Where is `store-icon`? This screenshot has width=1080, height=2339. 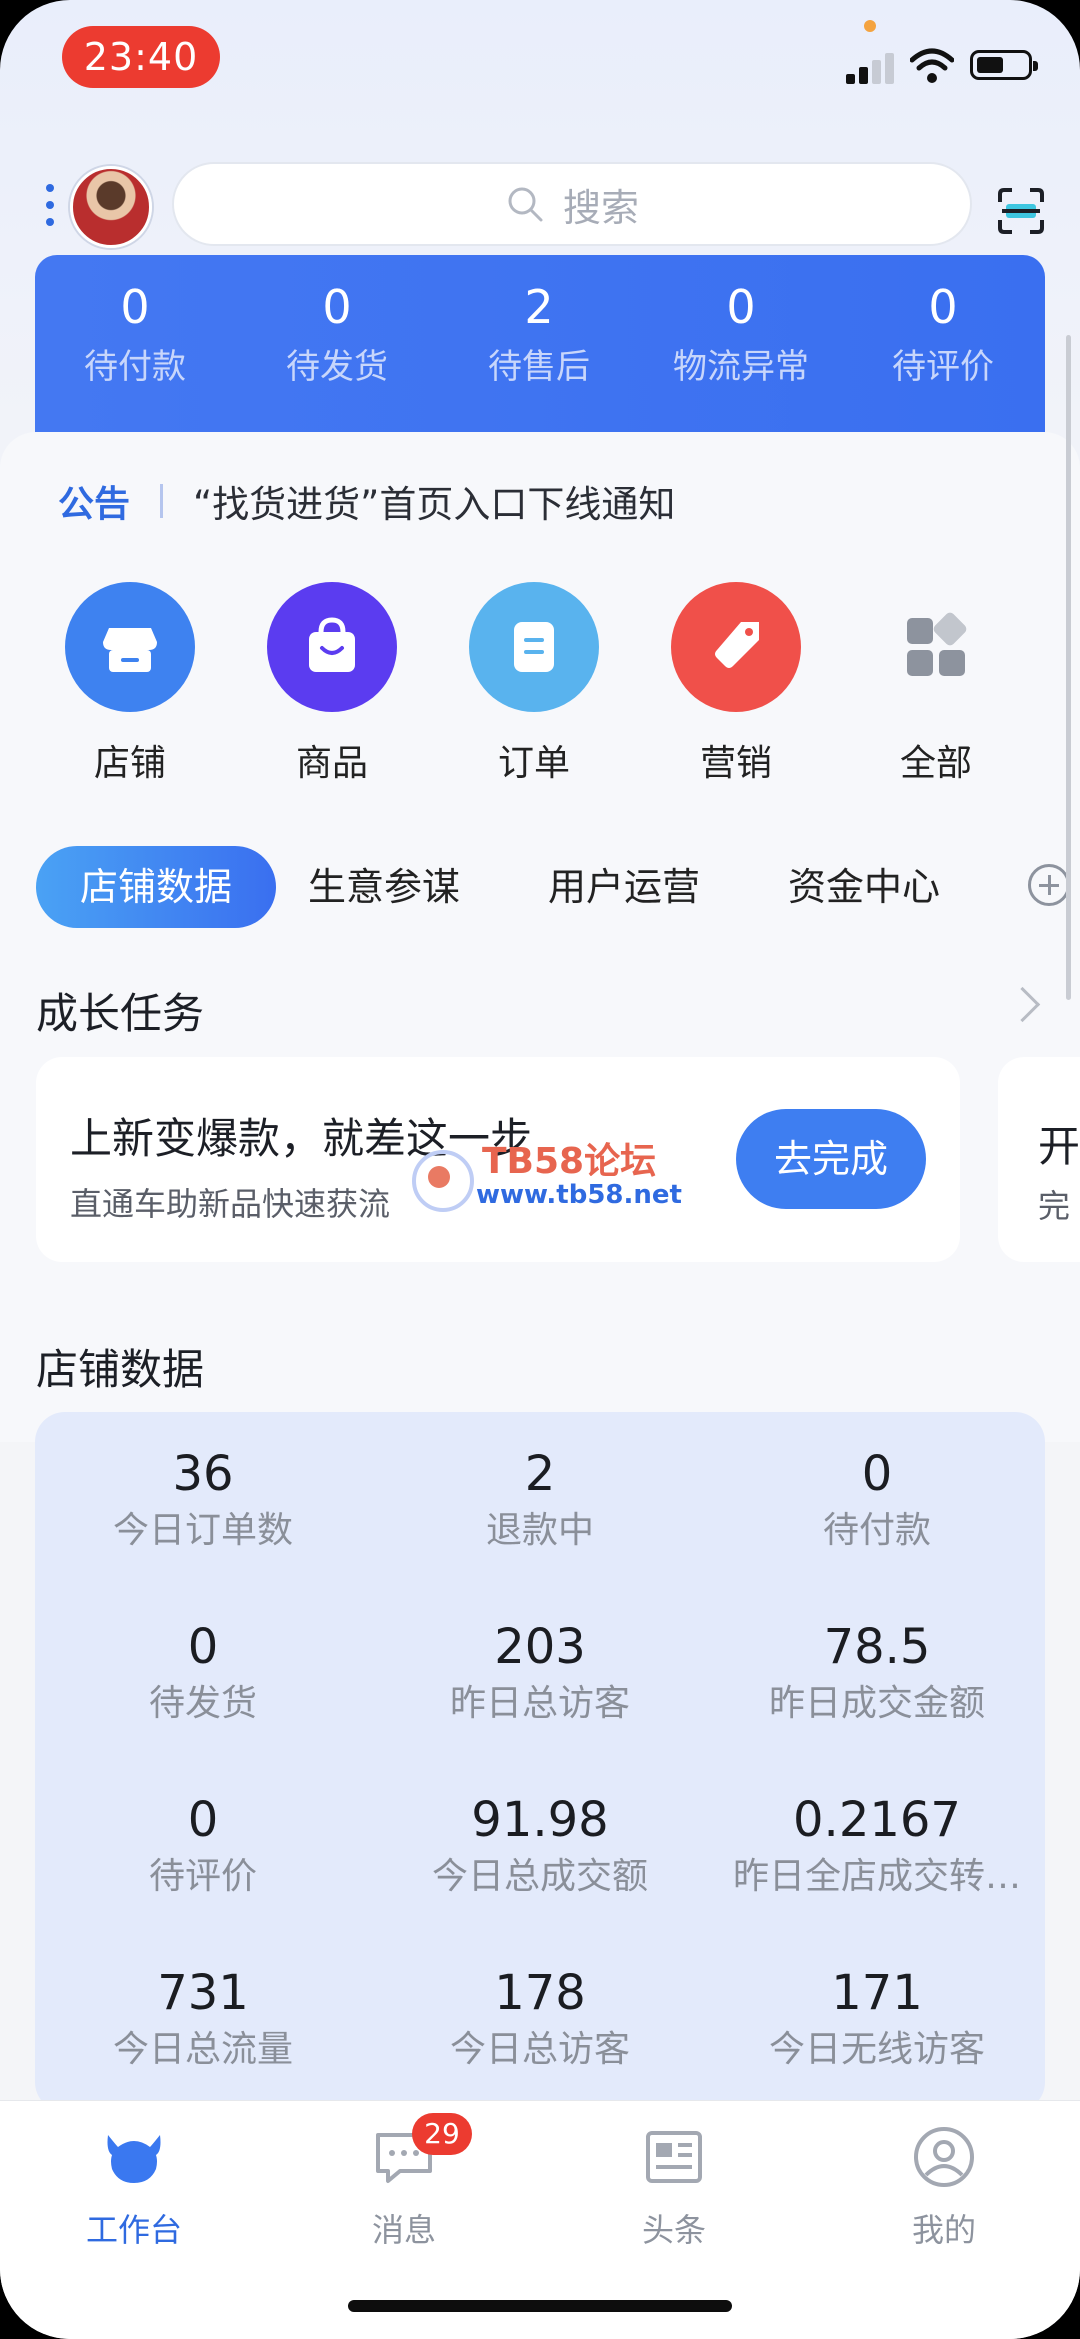 store-icon is located at coordinates (130, 647).